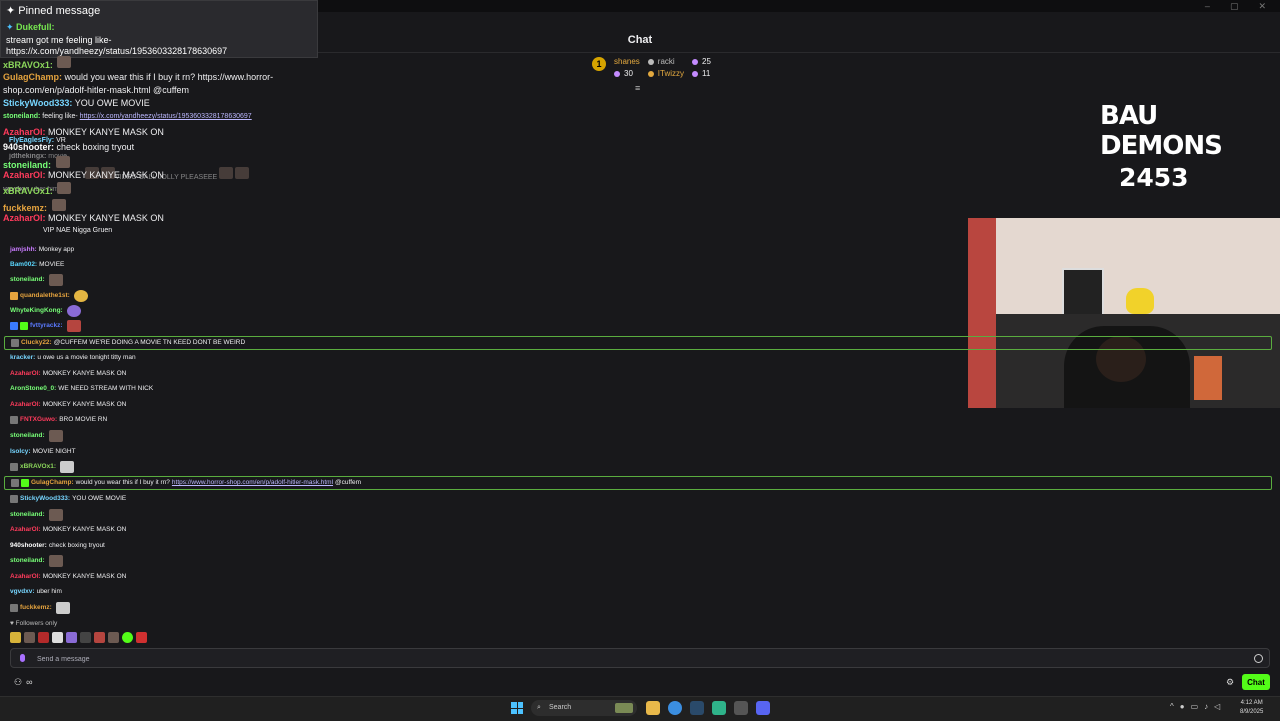 The width and height of the screenshot is (1280, 721). Describe the element at coordinates (637, 88) in the screenshot. I see `chevron-collapse-icon: ≡` at that location.